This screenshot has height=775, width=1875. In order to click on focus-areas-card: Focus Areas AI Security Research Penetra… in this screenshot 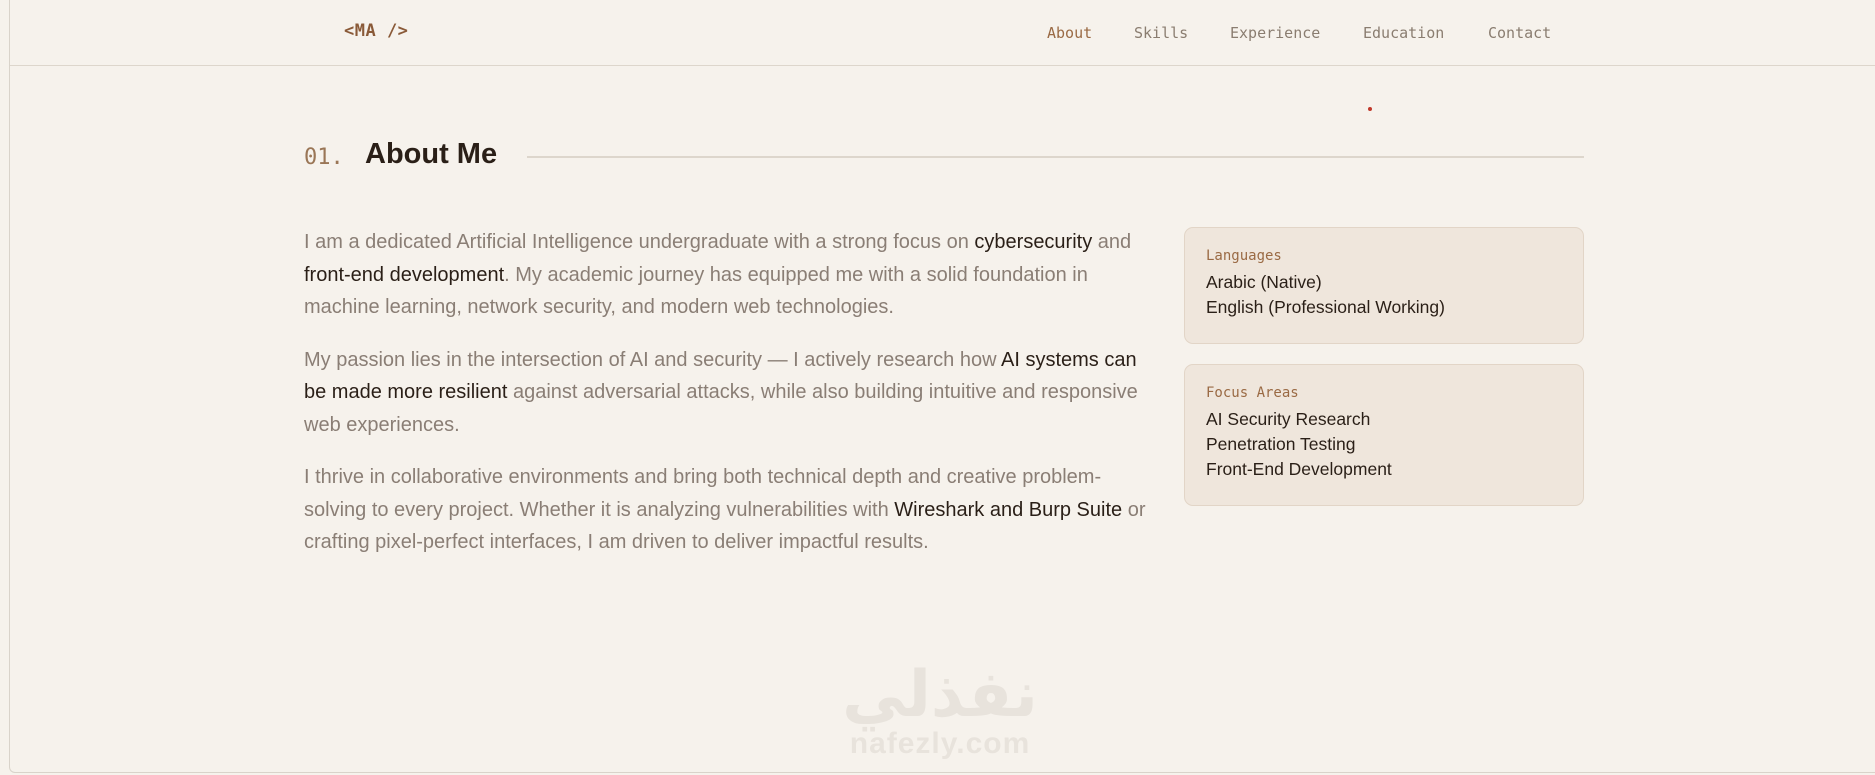, I will do `click(1384, 435)`.